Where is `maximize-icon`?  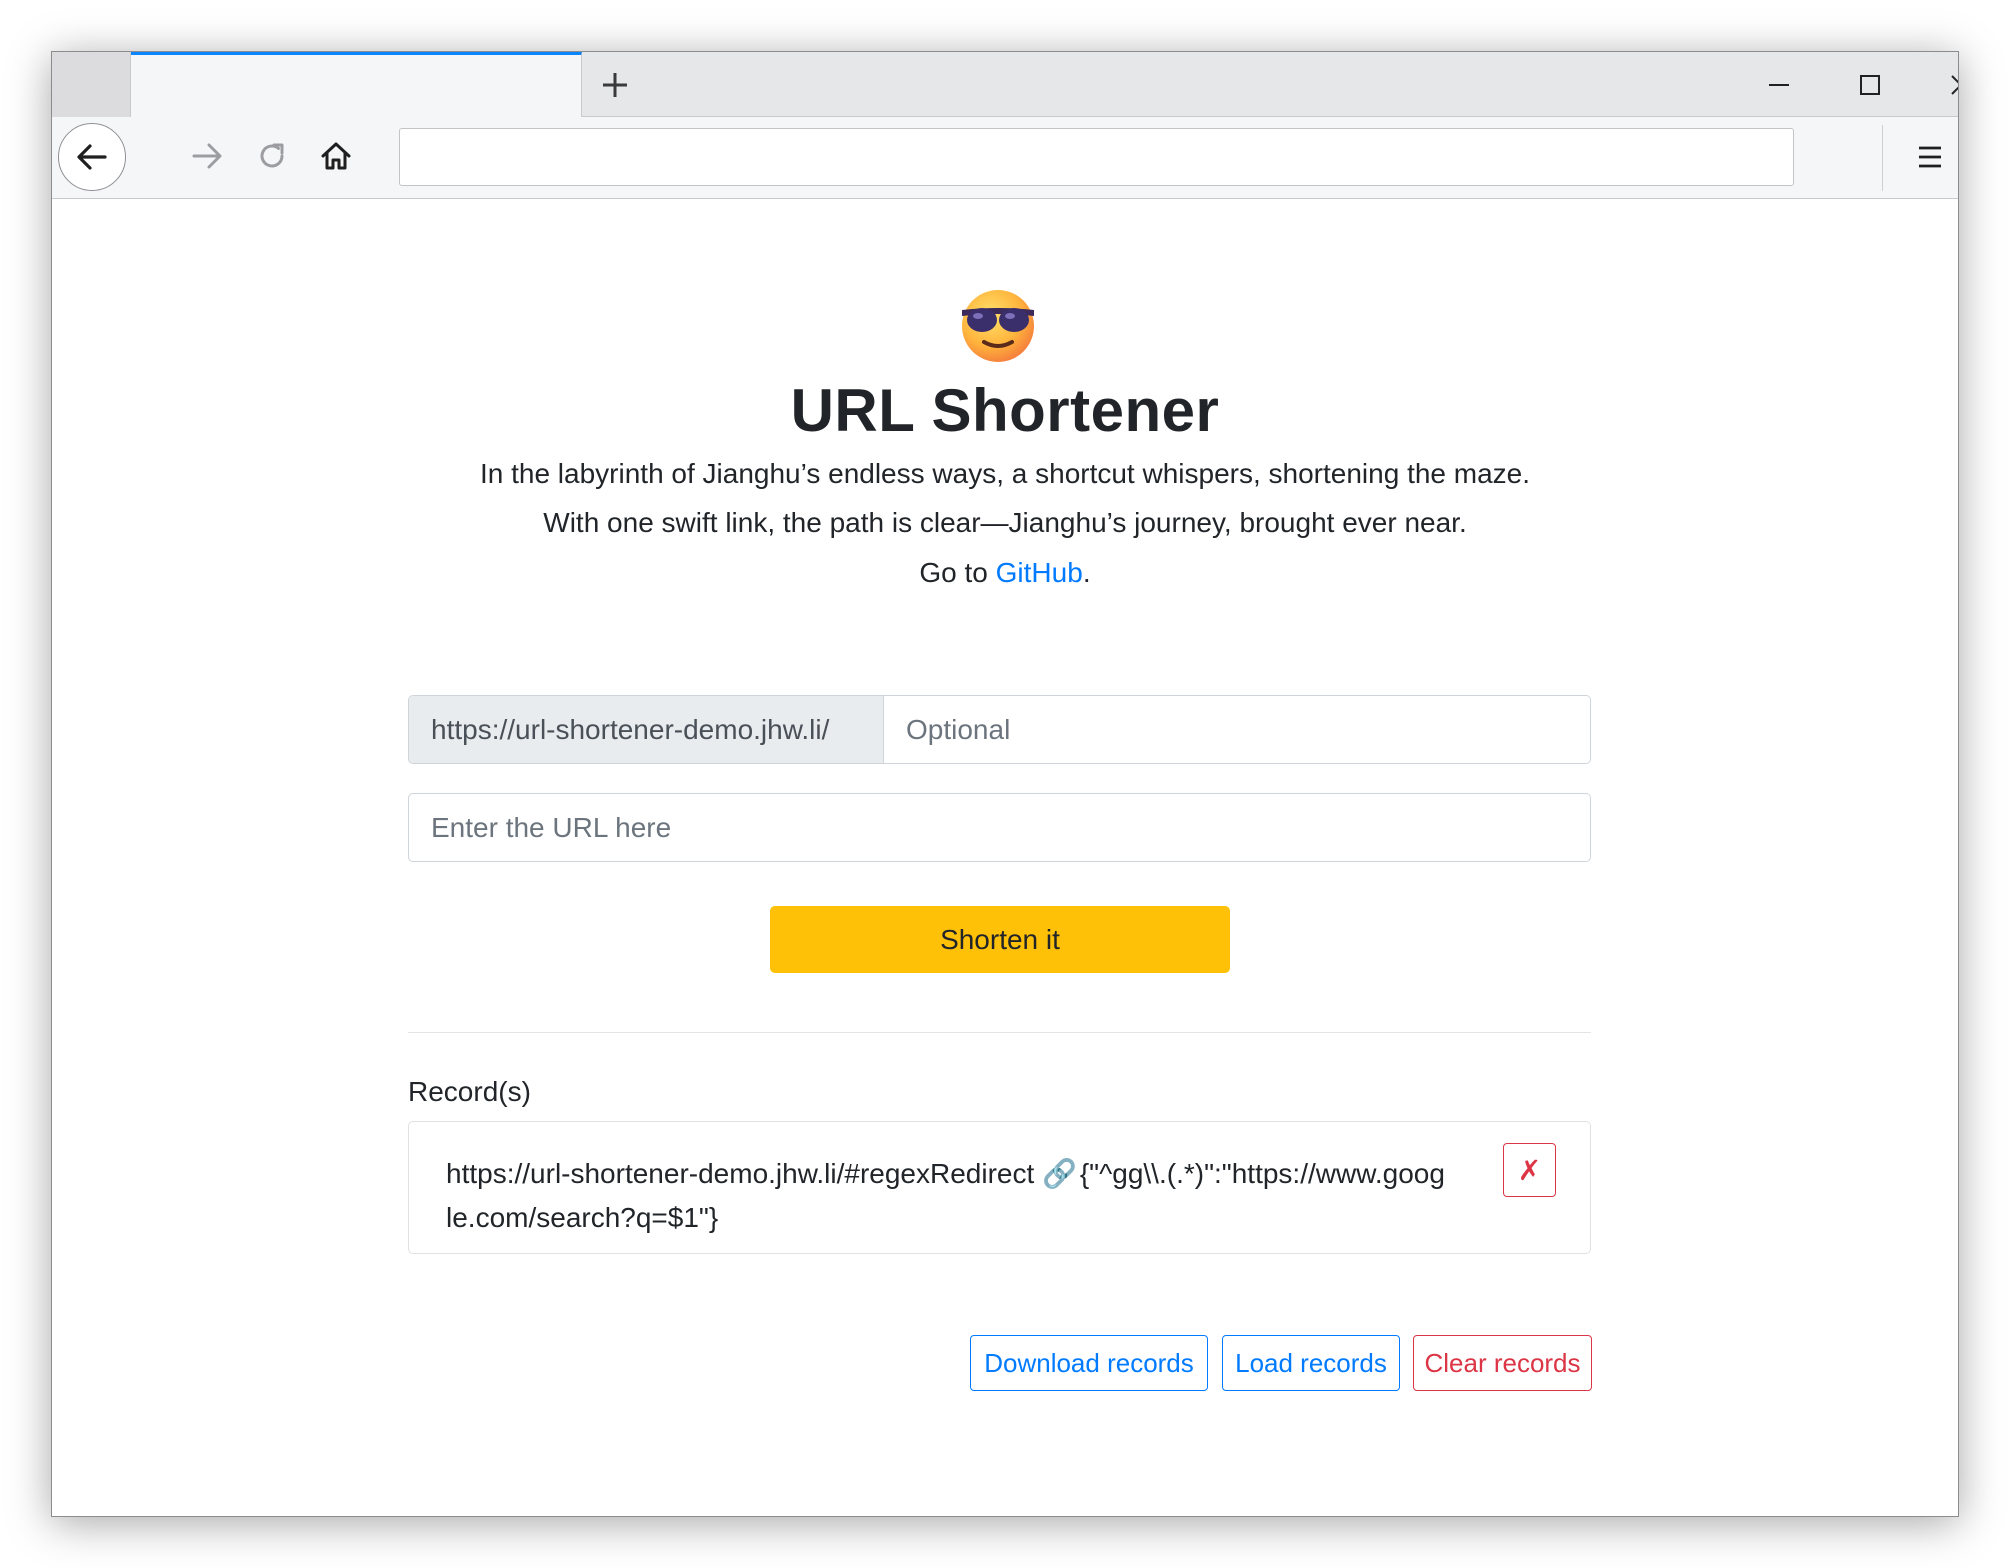 maximize-icon is located at coordinates (1869, 84).